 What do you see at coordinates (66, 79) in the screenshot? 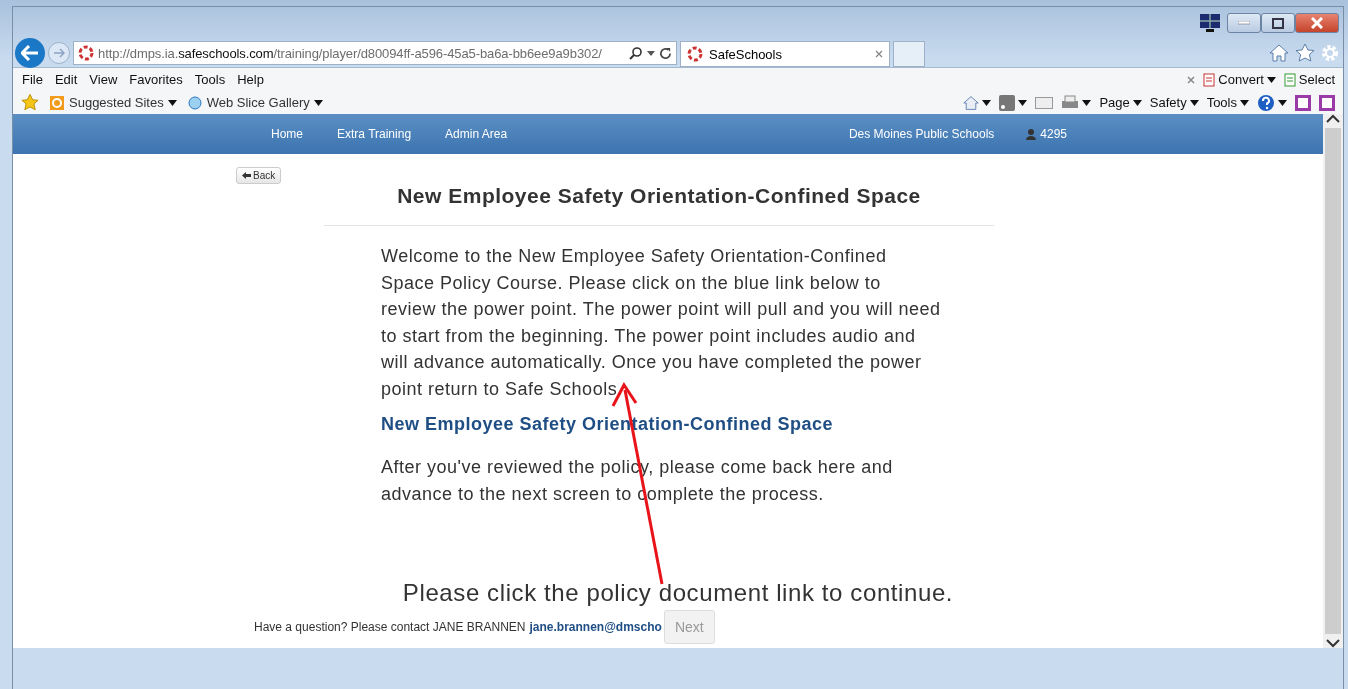
I see `menu-item: Edit` at bounding box center [66, 79].